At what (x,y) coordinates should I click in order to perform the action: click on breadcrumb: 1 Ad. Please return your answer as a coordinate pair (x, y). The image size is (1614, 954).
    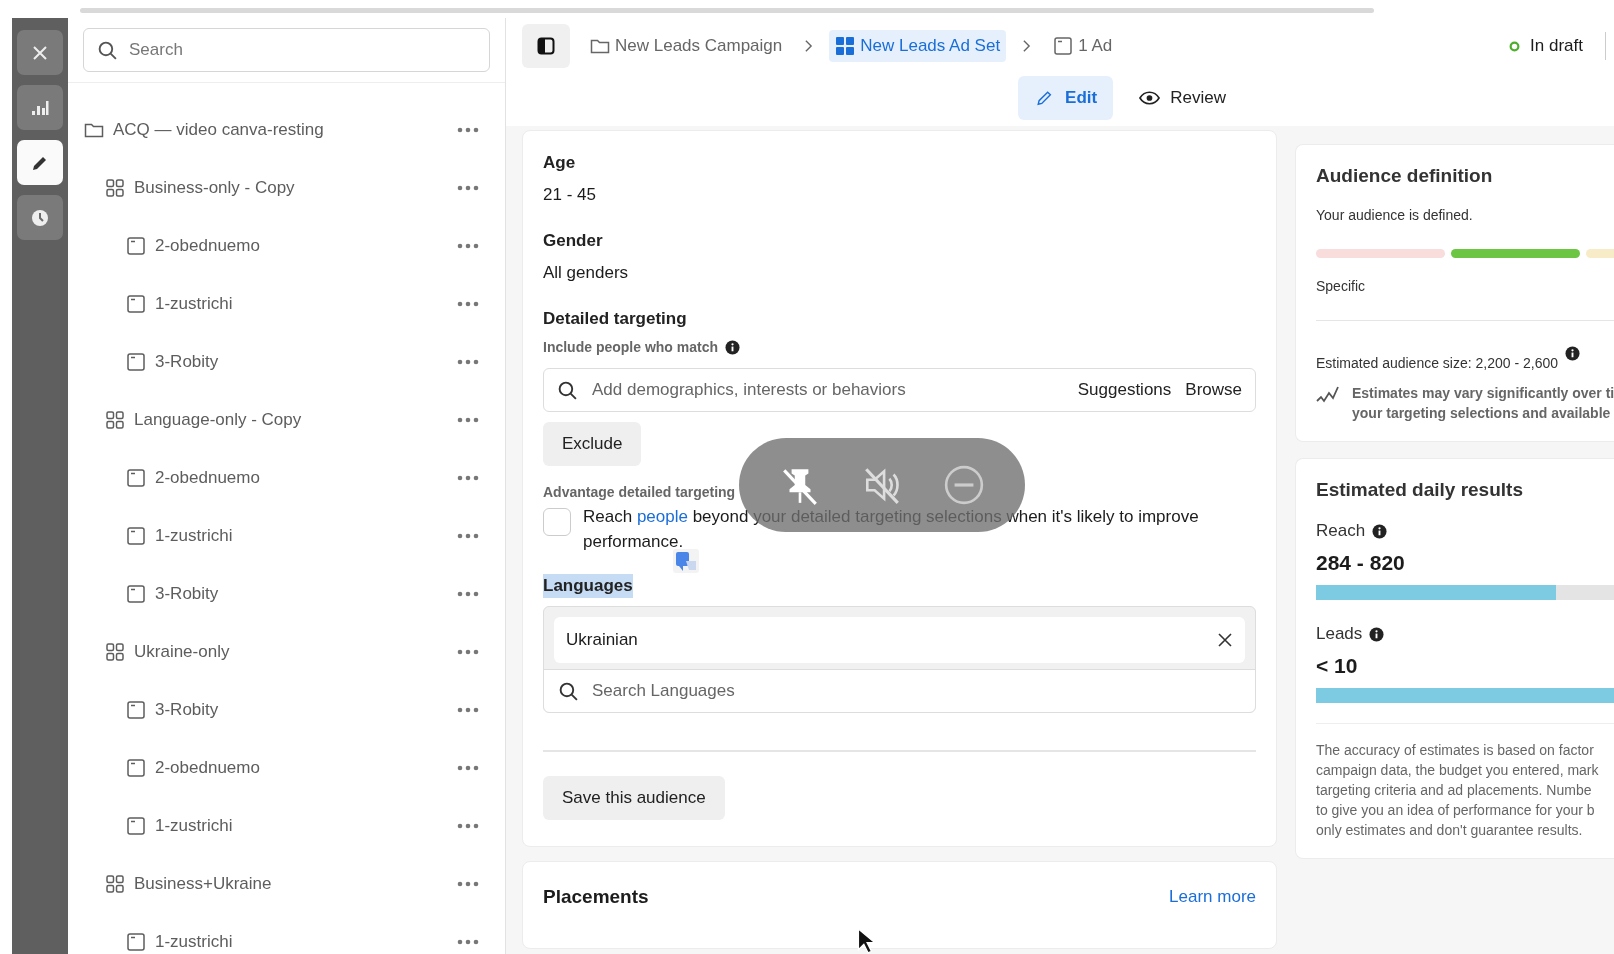
    Looking at the image, I should click on (1083, 46).